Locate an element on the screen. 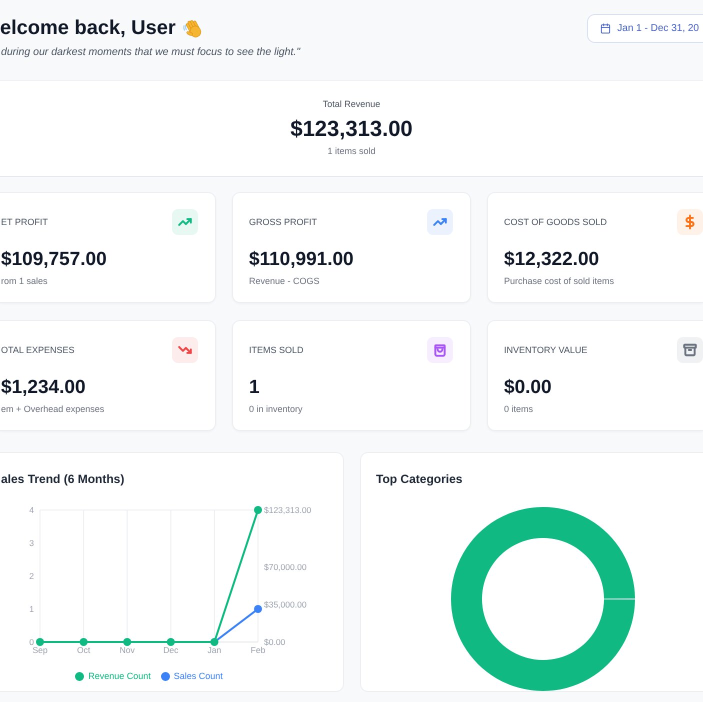  metric-note: 0 items is located at coordinates (519, 409).